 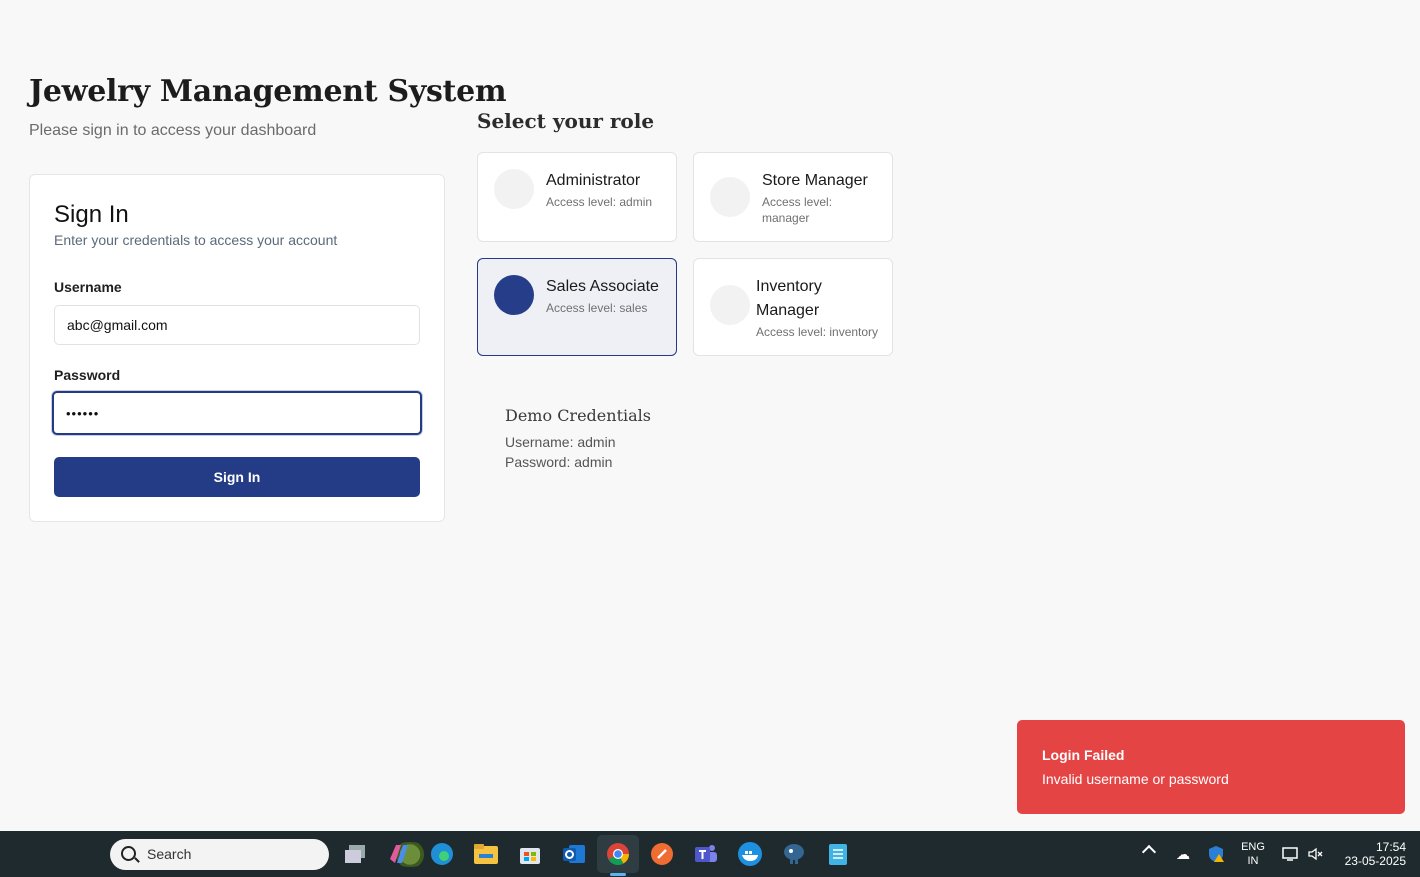 I want to click on role-card-sales-associate: Sales Associate Access level: sales, so click(x=577, y=307).